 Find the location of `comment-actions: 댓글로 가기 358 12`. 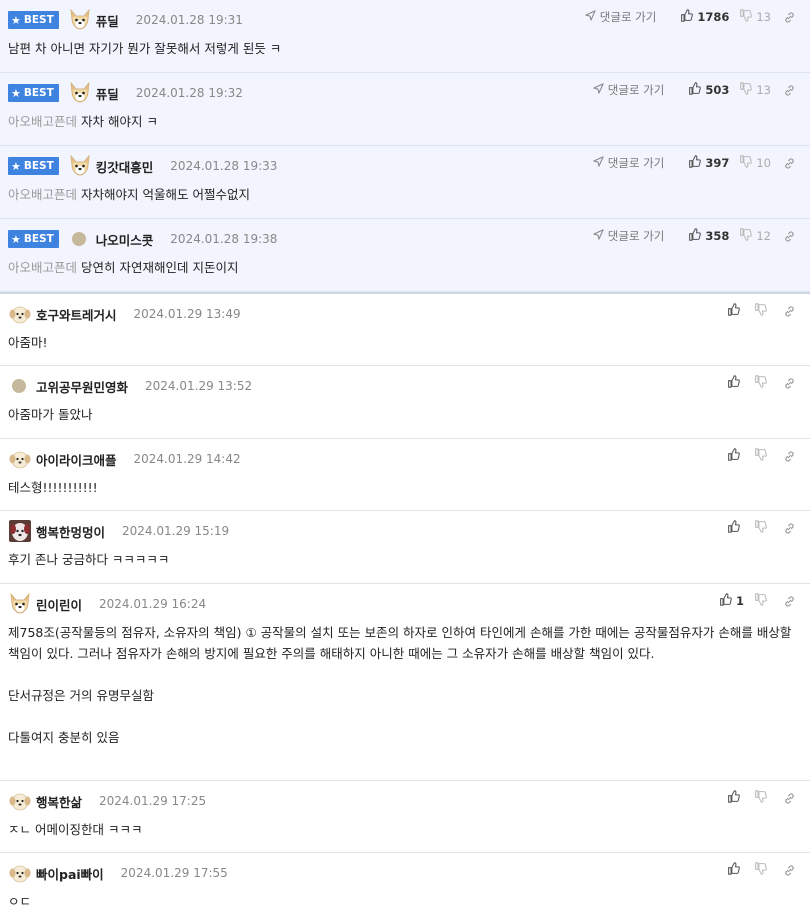

comment-actions: 댓글로 가기 358 12 is located at coordinates (696, 236).